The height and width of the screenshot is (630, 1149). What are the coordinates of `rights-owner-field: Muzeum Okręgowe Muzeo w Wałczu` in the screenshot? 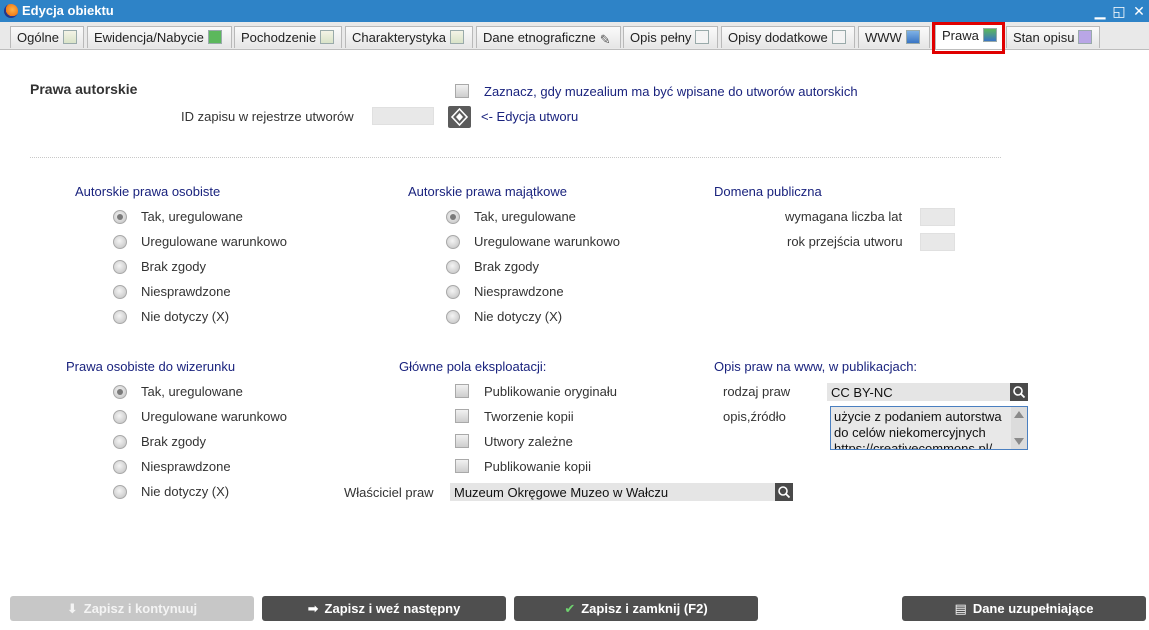 It's located at (612, 492).